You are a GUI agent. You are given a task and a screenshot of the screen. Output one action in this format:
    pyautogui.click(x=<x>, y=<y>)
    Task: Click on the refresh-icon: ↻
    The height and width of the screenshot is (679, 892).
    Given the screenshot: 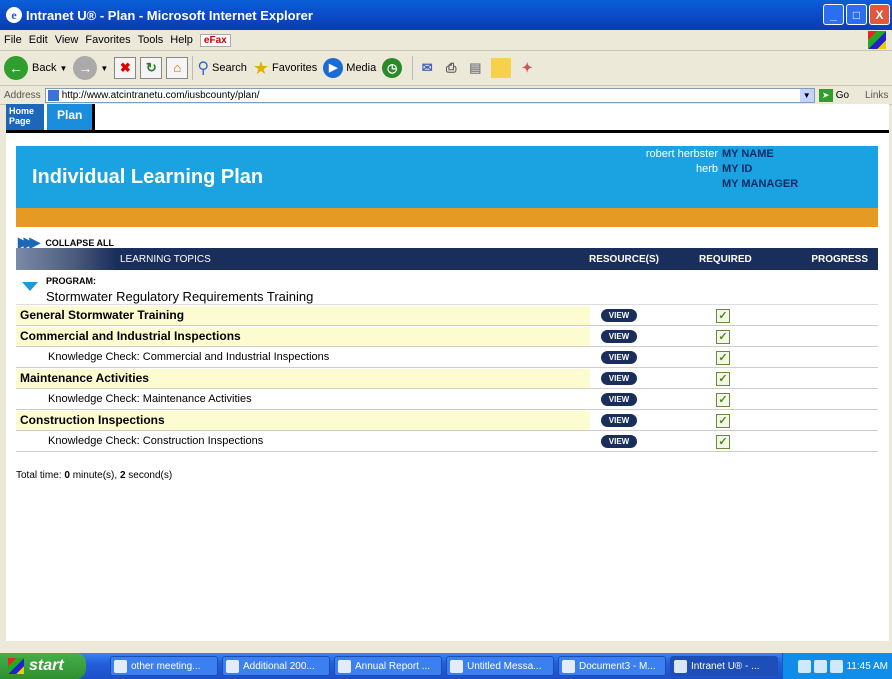 What is the action you would take?
    pyautogui.click(x=151, y=68)
    